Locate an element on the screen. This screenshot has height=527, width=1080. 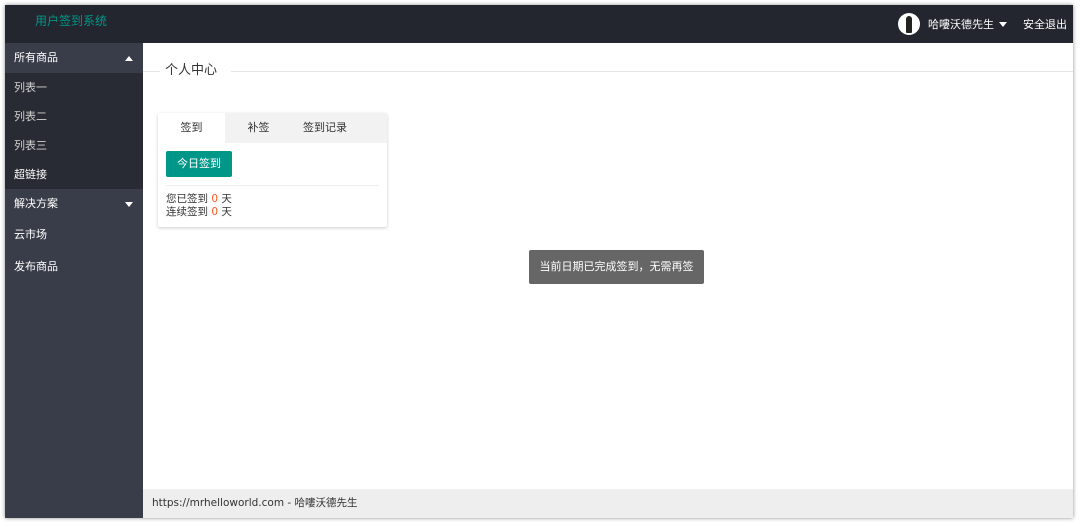
section-title: 个人中心 is located at coordinates (608, 71).